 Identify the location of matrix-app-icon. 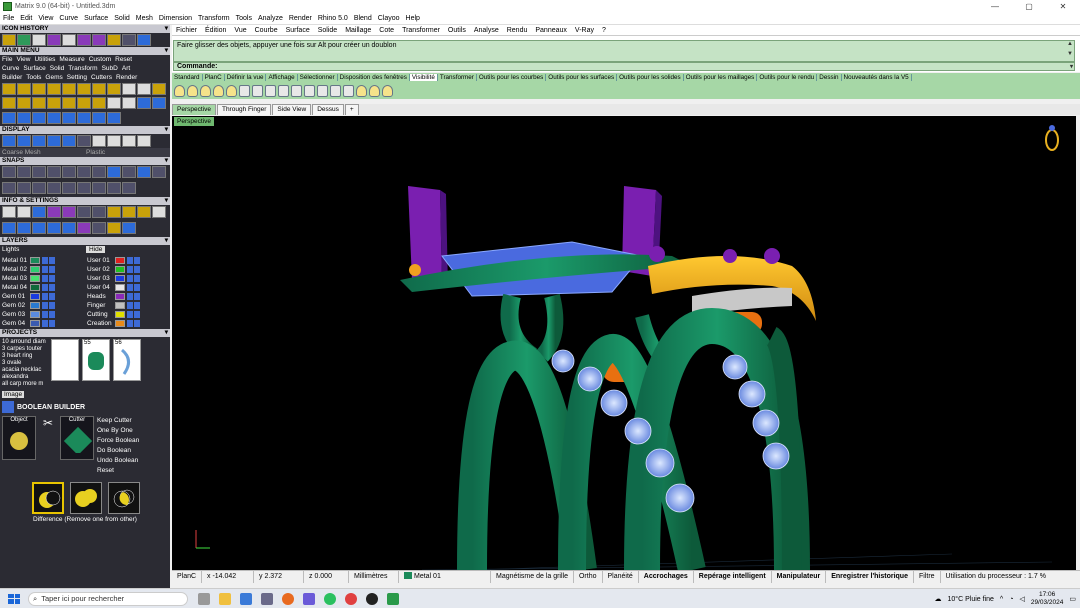
(393, 598).